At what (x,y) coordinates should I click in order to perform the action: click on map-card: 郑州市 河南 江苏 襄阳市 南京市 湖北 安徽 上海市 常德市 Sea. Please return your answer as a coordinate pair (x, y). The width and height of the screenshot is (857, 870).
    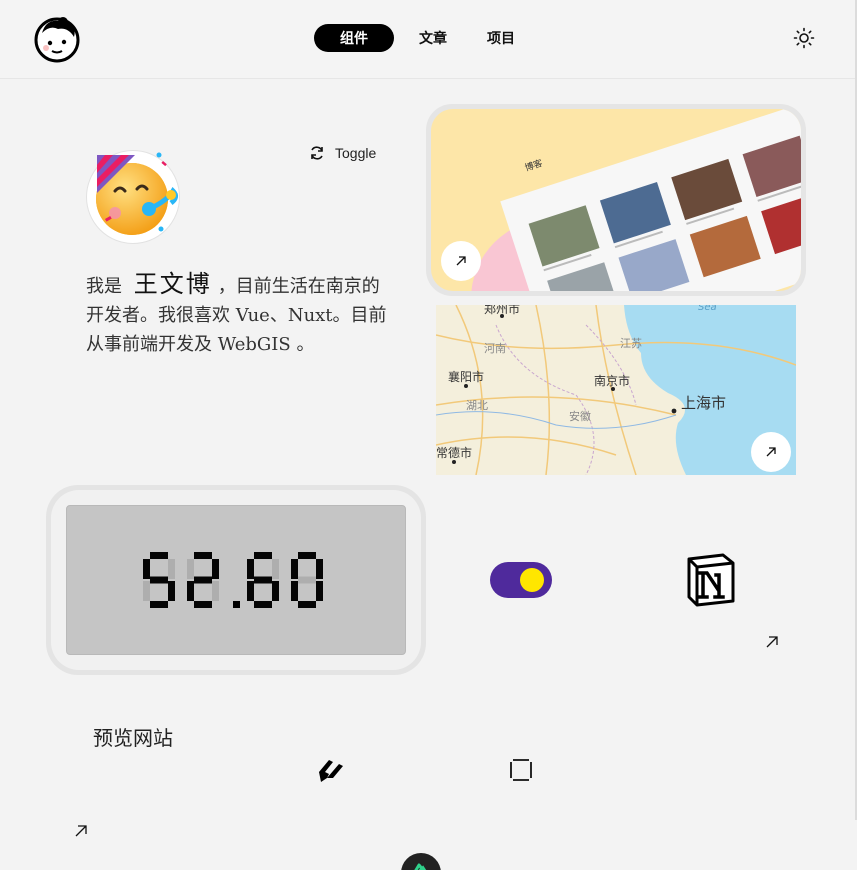
    Looking at the image, I should click on (616, 390).